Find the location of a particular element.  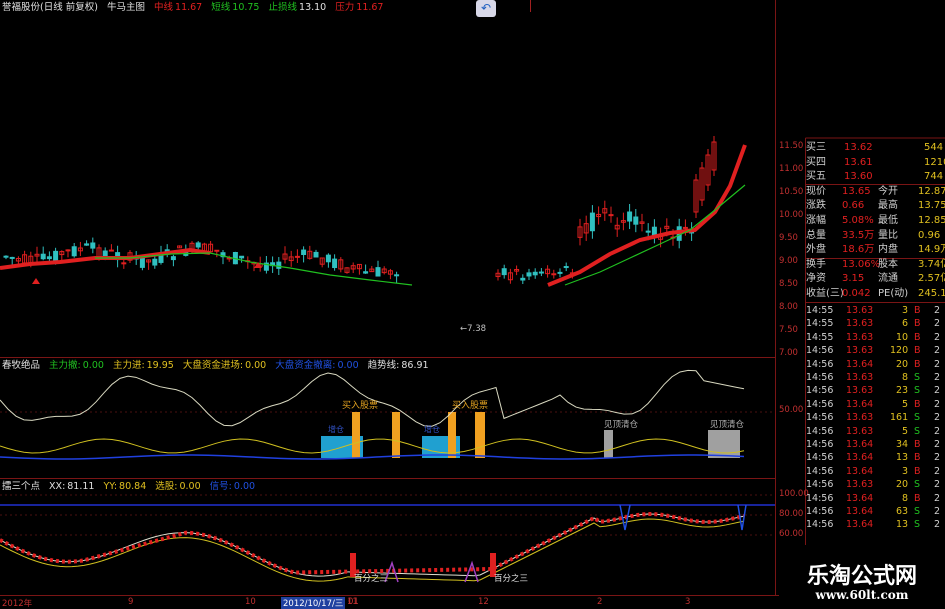

x-axis-label: 12 is located at coordinates (483, 602).